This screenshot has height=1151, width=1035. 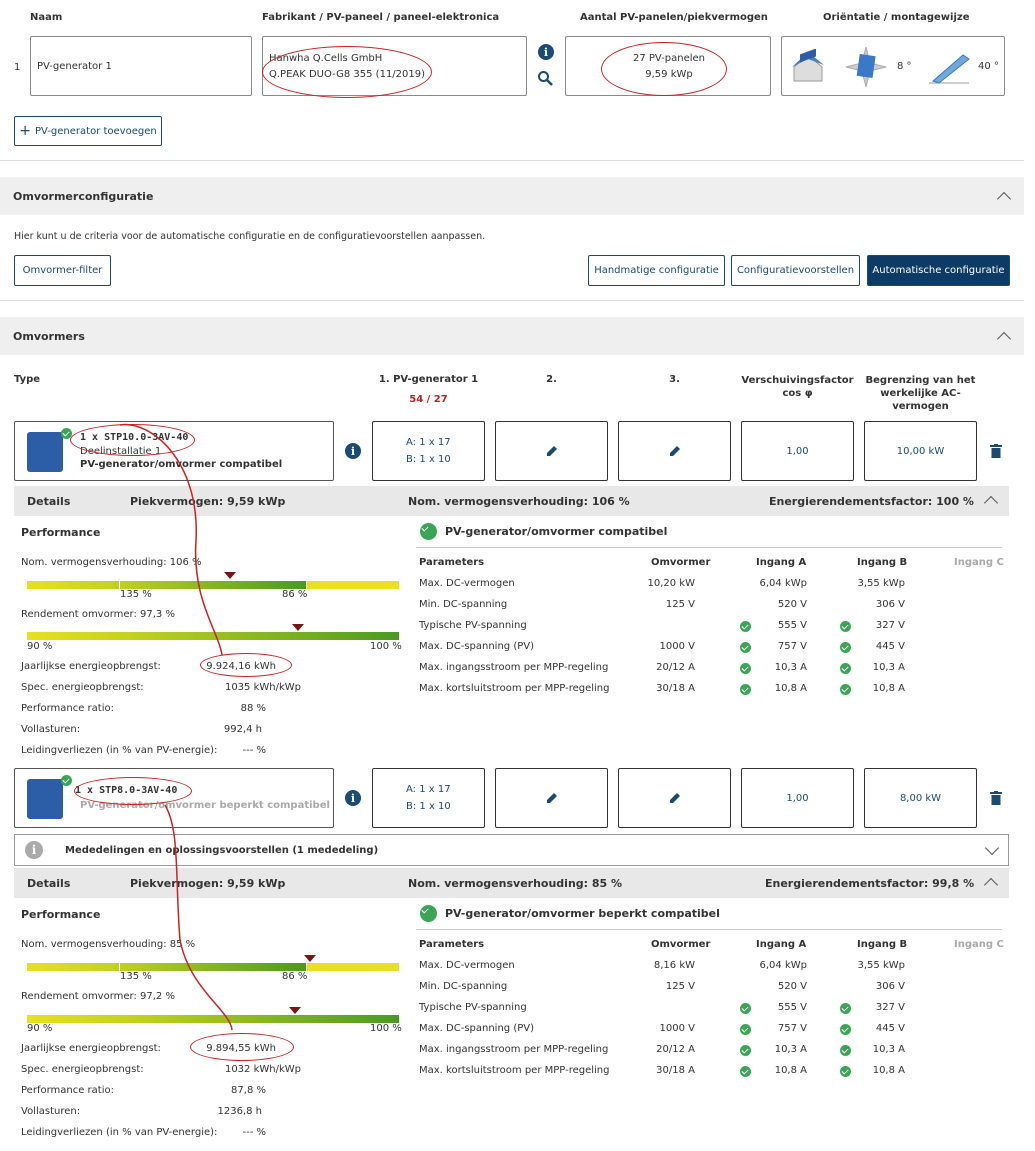 I want to click on chevron-down-icon, so click(x=992, y=848).